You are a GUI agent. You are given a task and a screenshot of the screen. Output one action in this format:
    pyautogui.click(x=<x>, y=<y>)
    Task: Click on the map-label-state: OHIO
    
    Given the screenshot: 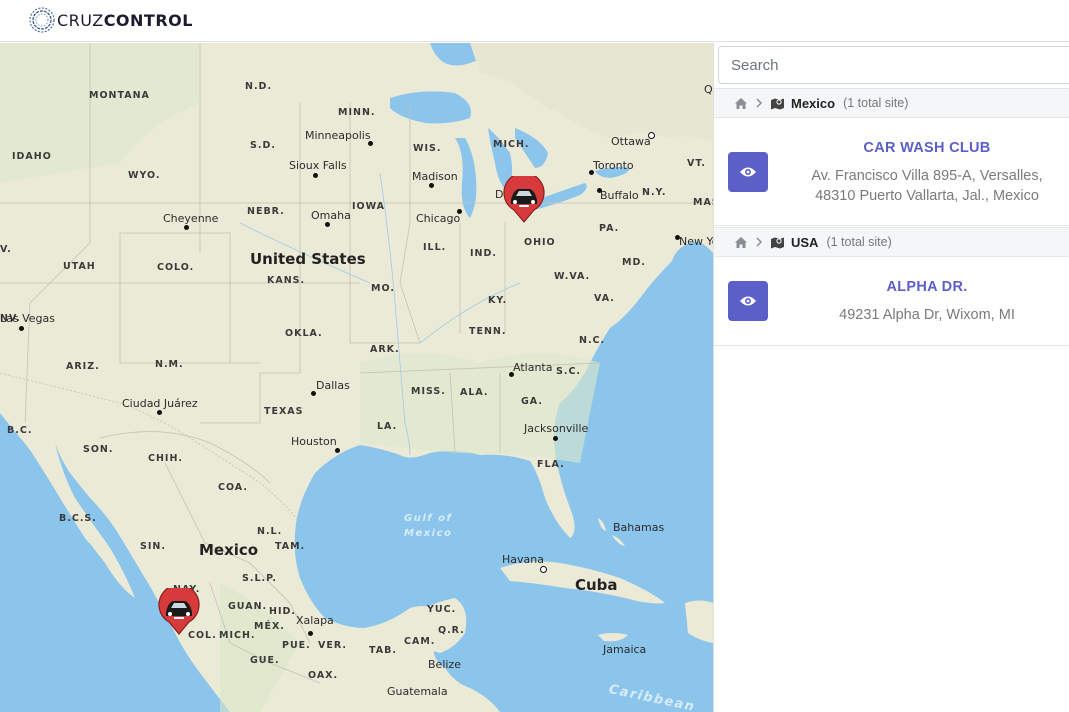 What is the action you would take?
    pyautogui.click(x=540, y=242)
    